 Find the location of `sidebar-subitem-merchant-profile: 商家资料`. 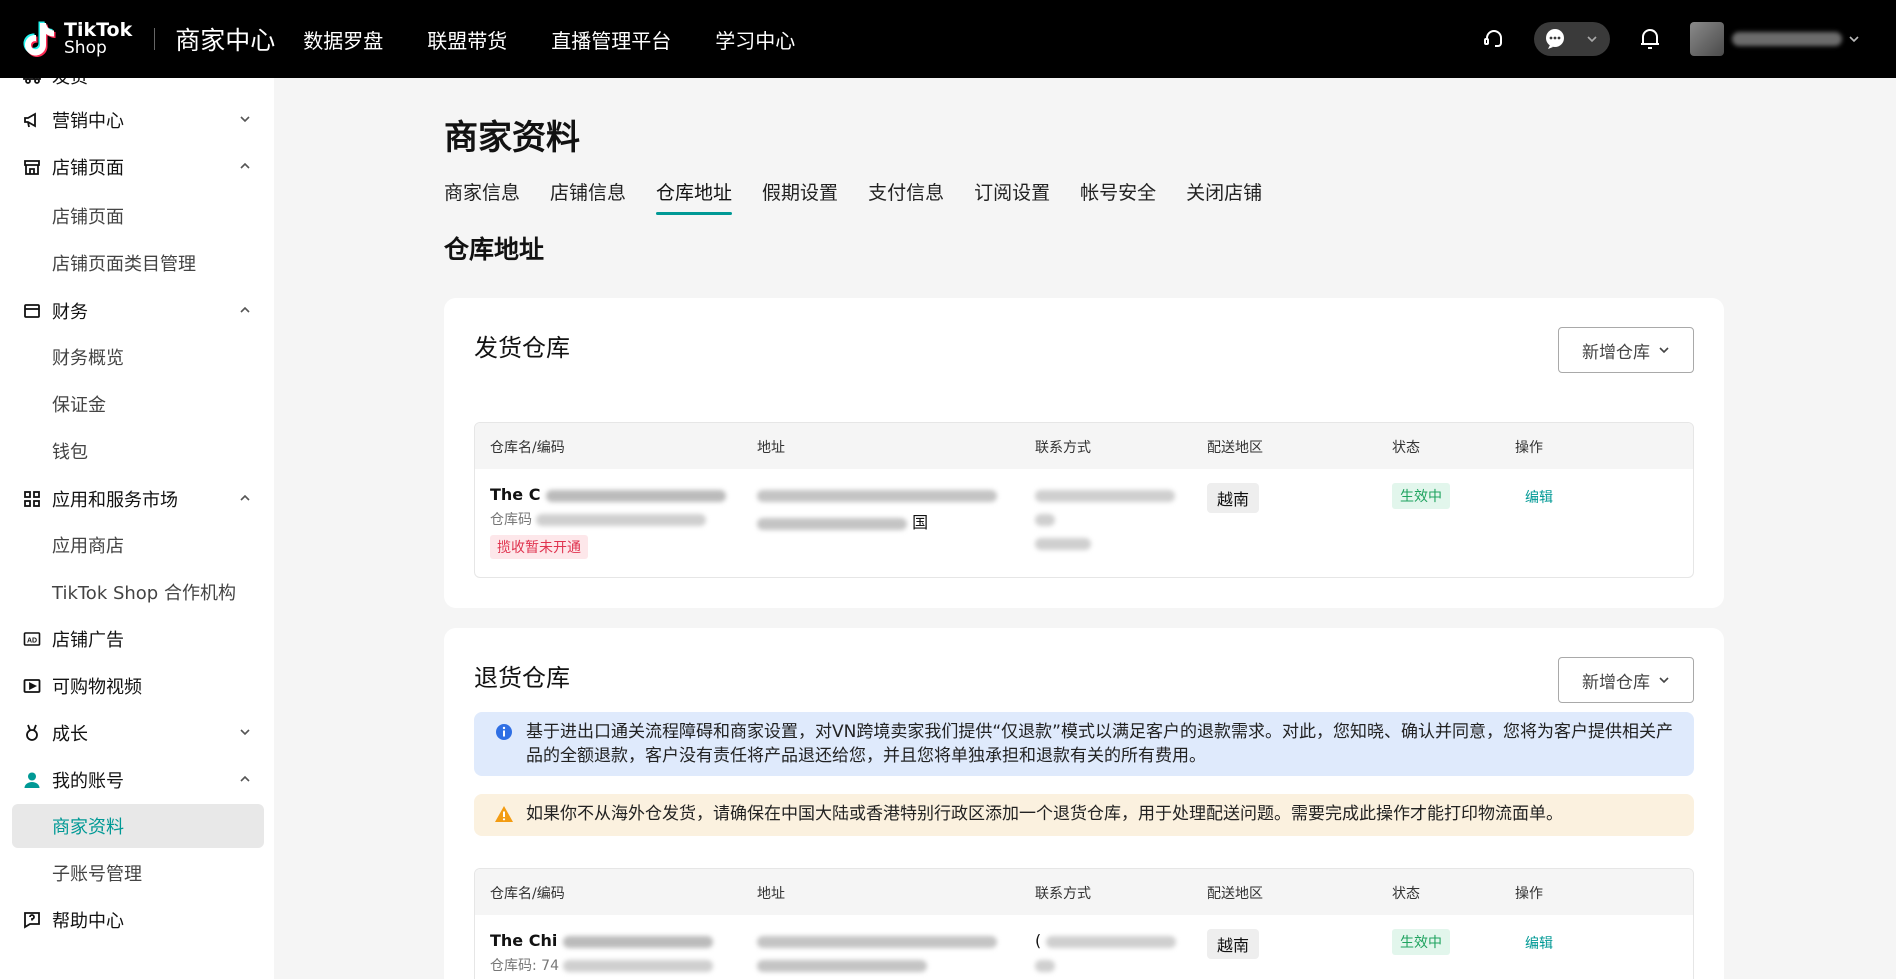

sidebar-subitem-merchant-profile: 商家资料 is located at coordinates (138, 826).